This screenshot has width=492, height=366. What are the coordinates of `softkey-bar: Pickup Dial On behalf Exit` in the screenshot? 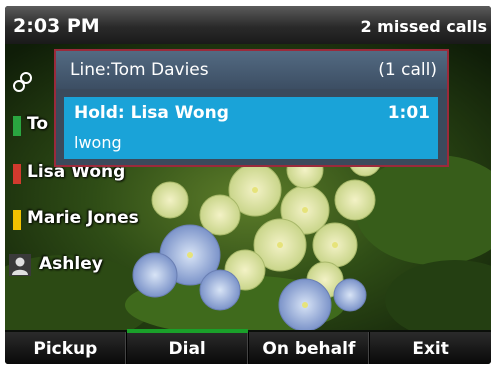 It's located at (248, 346).